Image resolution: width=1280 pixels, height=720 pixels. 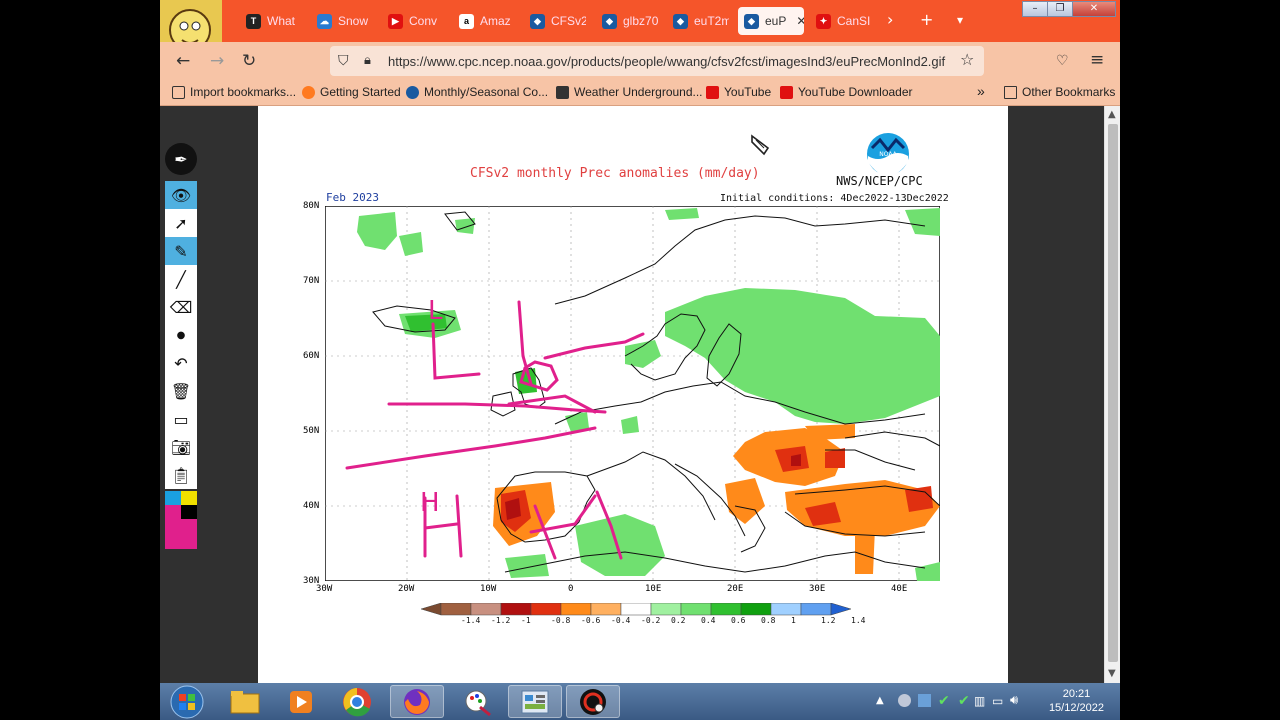 What do you see at coordinates (311, 356) in the screenshot?
I see `lat-label: 60N` at bounding box center [311, 356].